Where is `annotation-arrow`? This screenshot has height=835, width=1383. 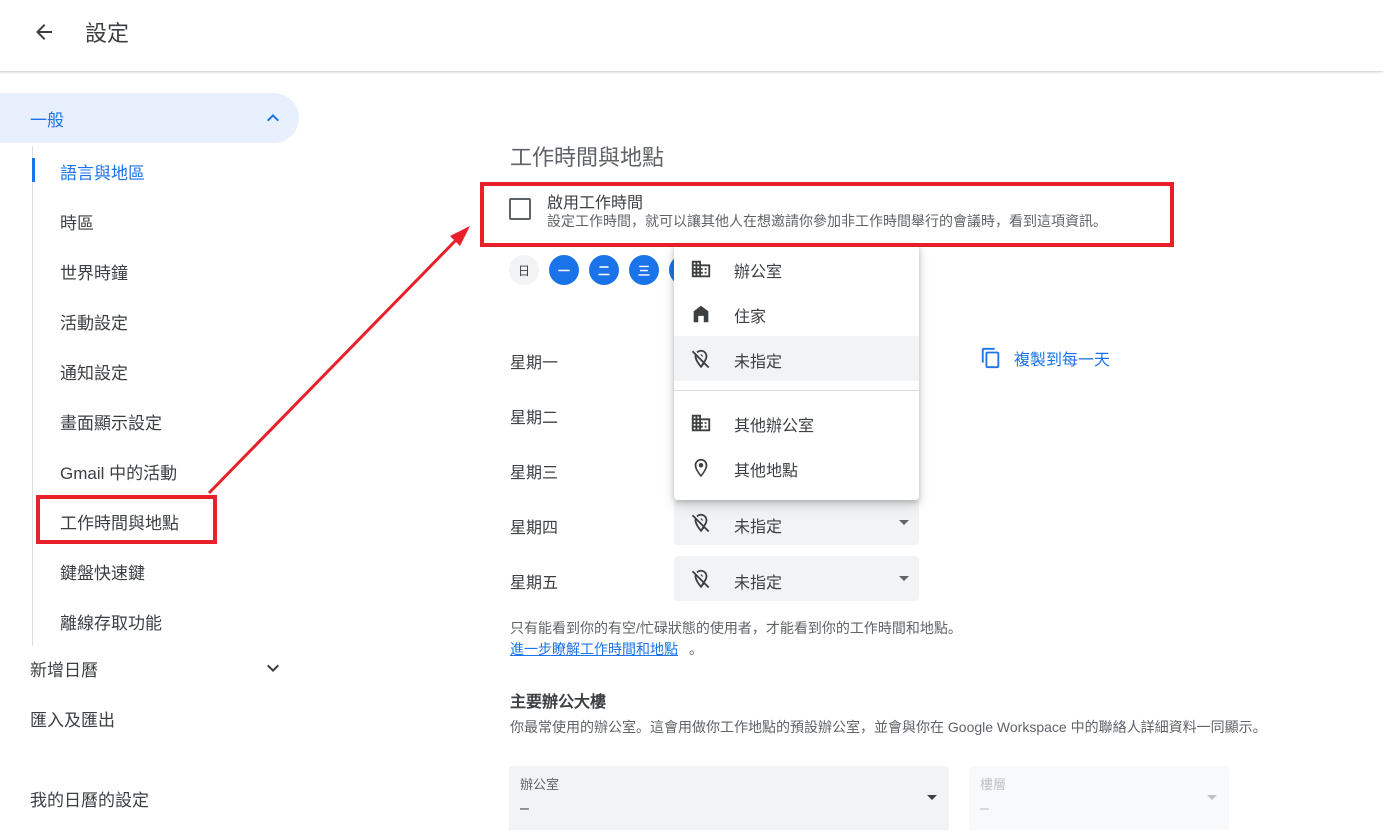
annotation-arrow is located at coordinates (338, 360).